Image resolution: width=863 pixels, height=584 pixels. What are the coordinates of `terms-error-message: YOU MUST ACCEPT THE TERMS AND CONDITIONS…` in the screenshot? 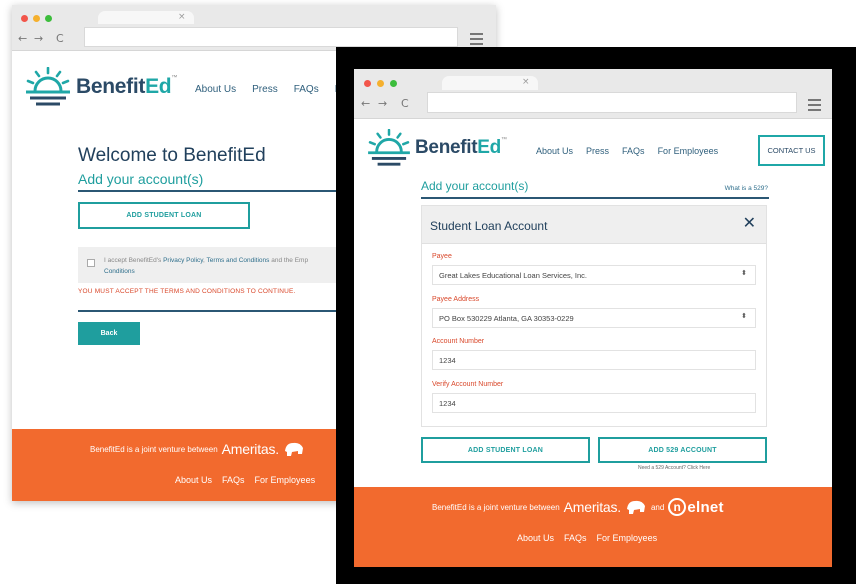 It's located at (187, 291).